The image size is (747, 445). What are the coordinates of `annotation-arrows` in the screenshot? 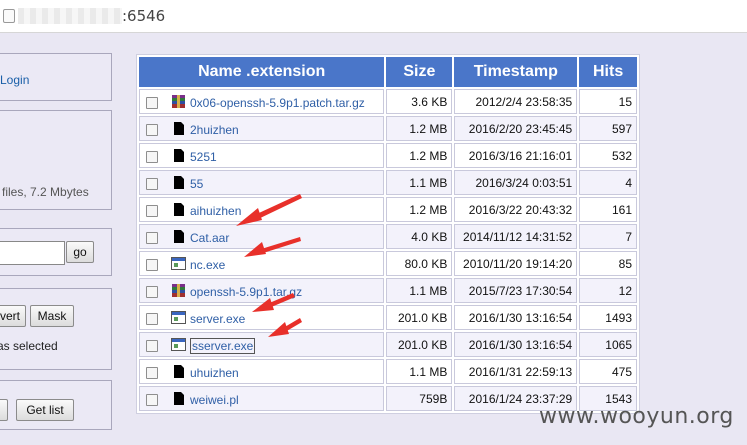 It's located at (269, 265).